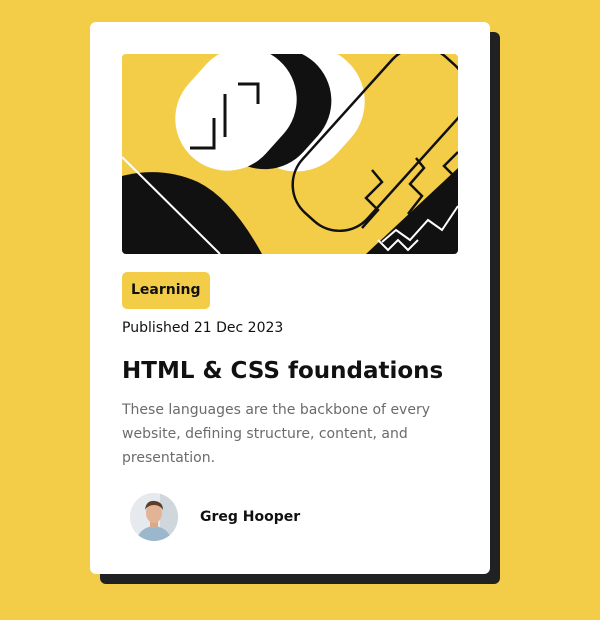 Image resolution: width=600 pixels, height=620 pixels. What do you see at coordinates (282, 371) in the screenshot?
I see `card-title: HTML & CSS foundations` at bounding box center [282, 371].